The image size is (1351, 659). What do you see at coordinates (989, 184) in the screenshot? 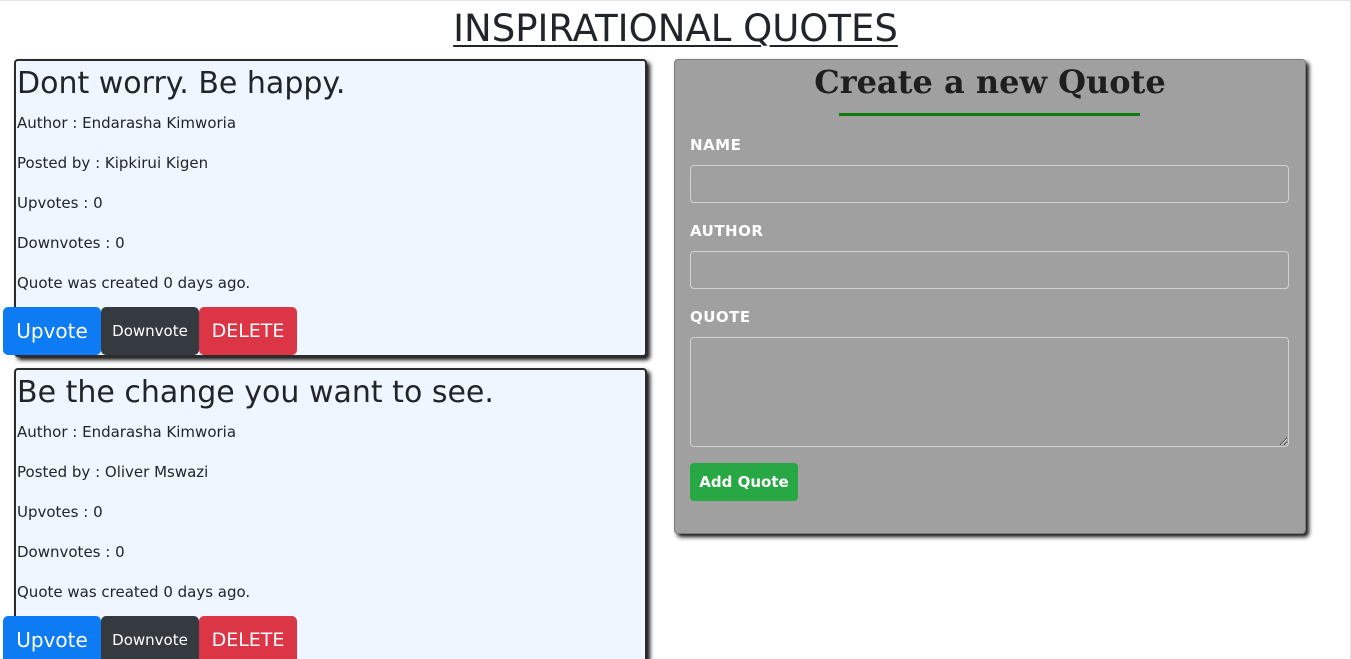
I see `name-input` at bounding box center [989, 184].